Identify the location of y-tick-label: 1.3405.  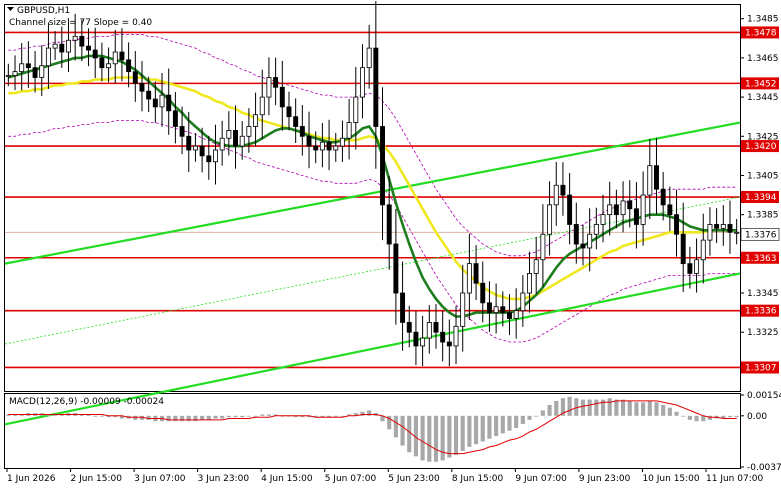
(763, 176).